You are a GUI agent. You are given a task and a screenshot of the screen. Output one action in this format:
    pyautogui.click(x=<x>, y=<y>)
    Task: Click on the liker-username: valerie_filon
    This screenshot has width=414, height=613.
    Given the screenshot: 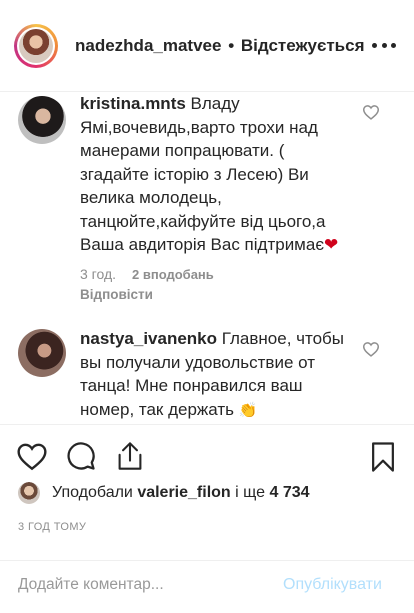 What is the action you would take?
    pyautogui.click(x=183, y=492)
    